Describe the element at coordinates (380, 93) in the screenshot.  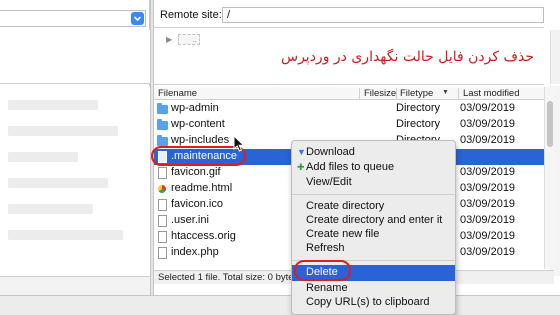
I see `column-filesize: Filesize` at that location.